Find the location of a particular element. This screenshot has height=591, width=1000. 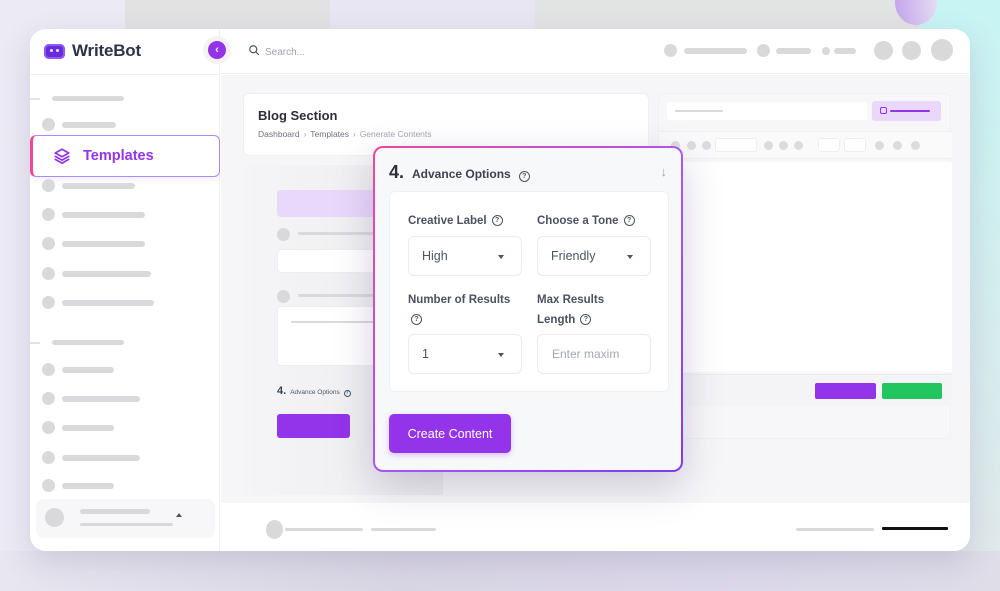

section-divider is located at coordinates (35, 343).